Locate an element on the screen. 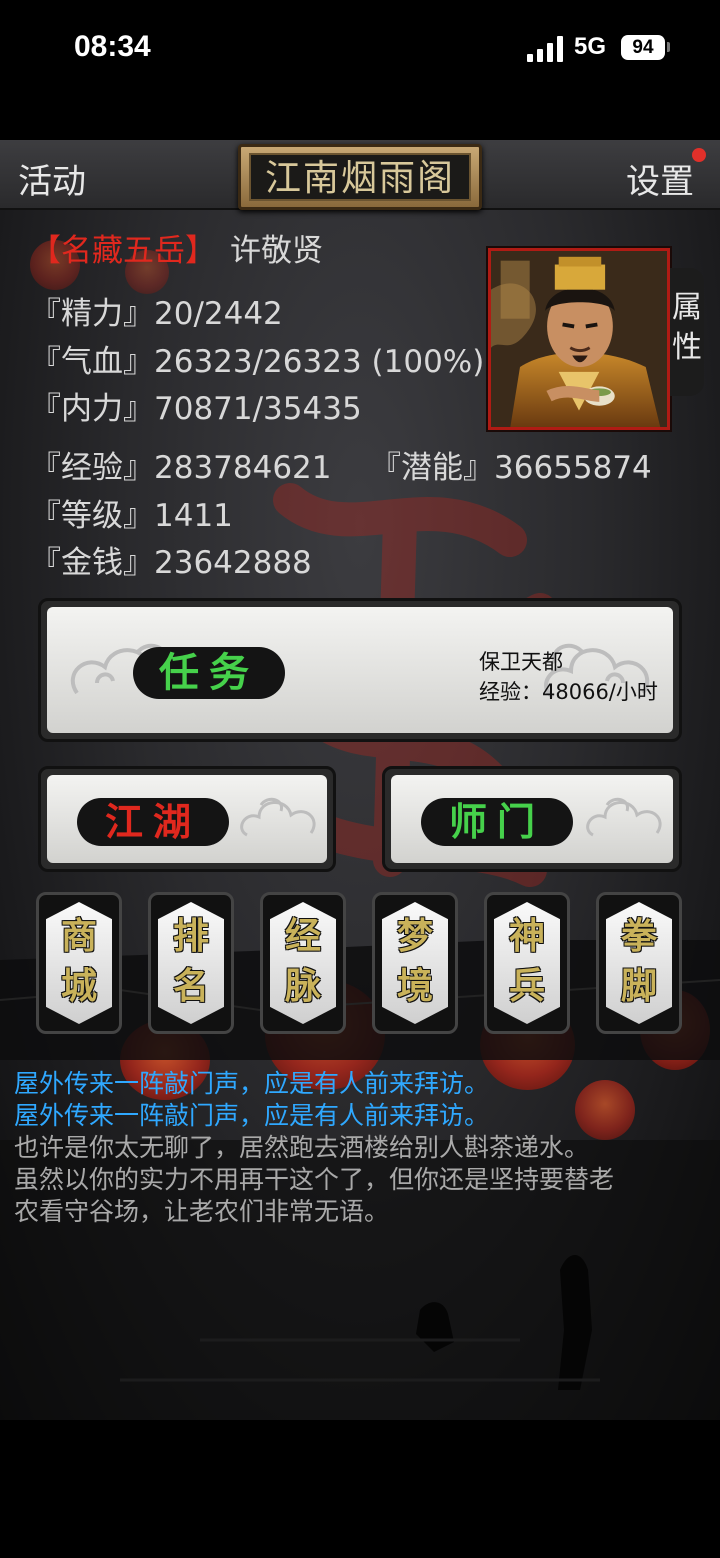 The image size is (720, 1558). menu-shop-button: 商 城 is located at coordinates (79, 963).